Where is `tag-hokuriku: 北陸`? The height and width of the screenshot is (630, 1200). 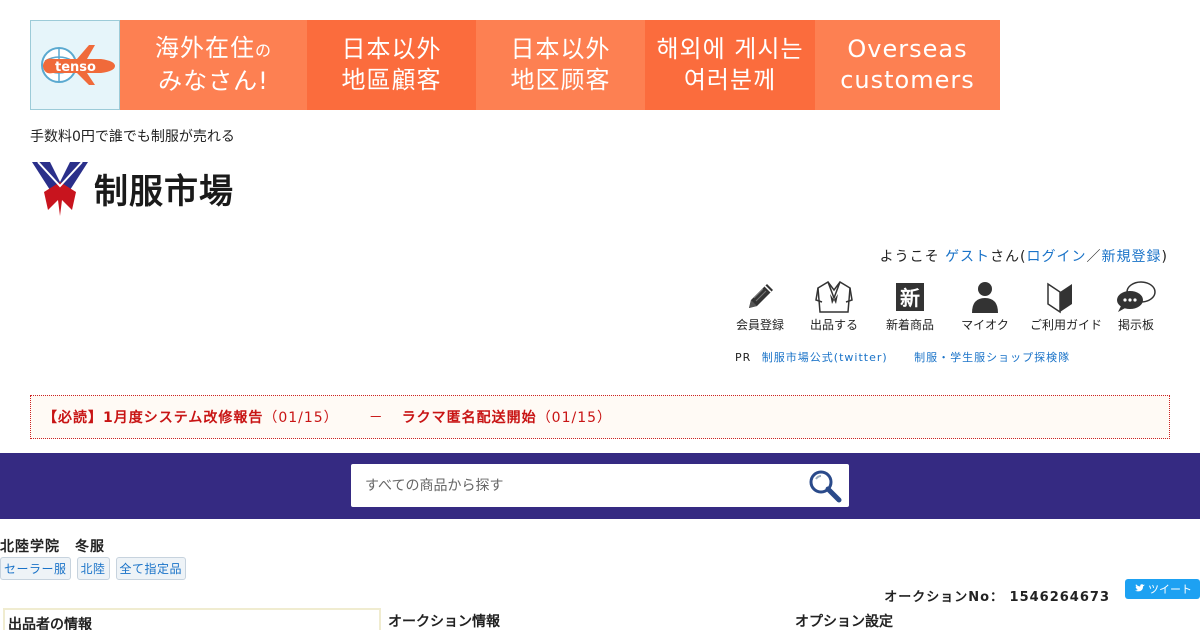 tag-hokuriku: 北陸 is located at coordinates (93, 568).